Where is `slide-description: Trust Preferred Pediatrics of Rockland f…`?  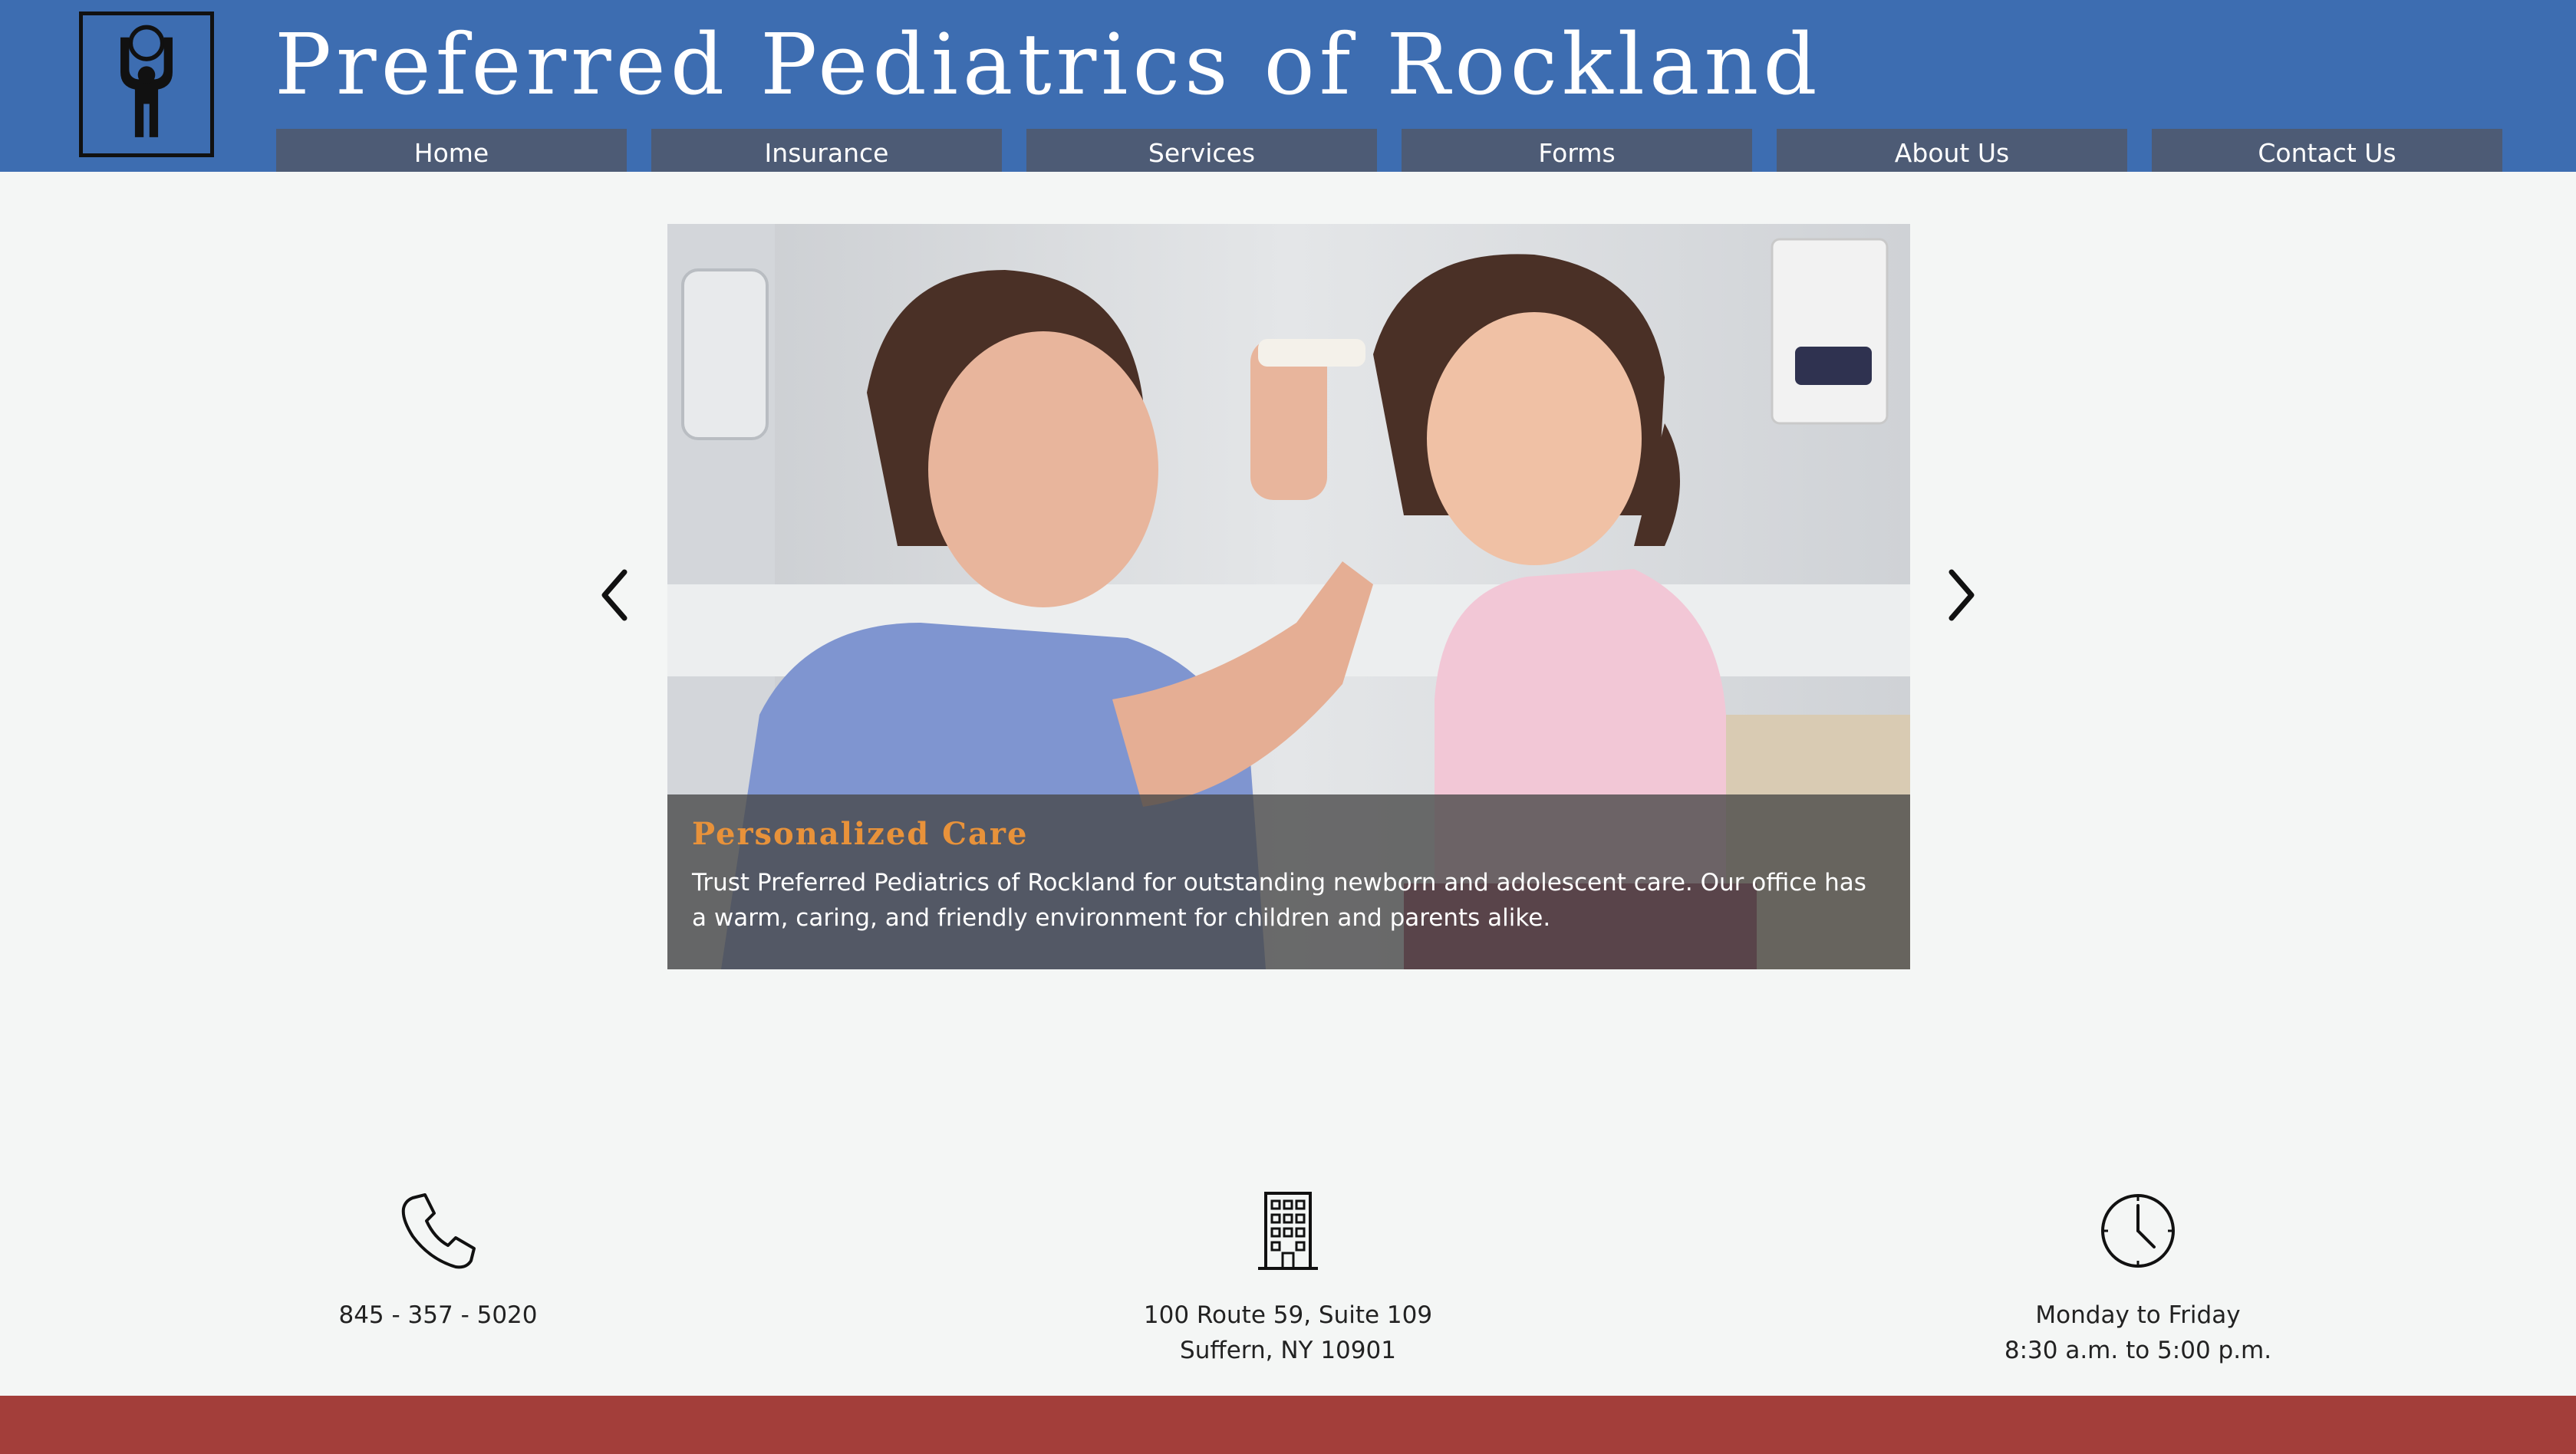
slide-description: Trust Preferred Pediatrics of Rockland f… is located at coordinates (1279, 900).